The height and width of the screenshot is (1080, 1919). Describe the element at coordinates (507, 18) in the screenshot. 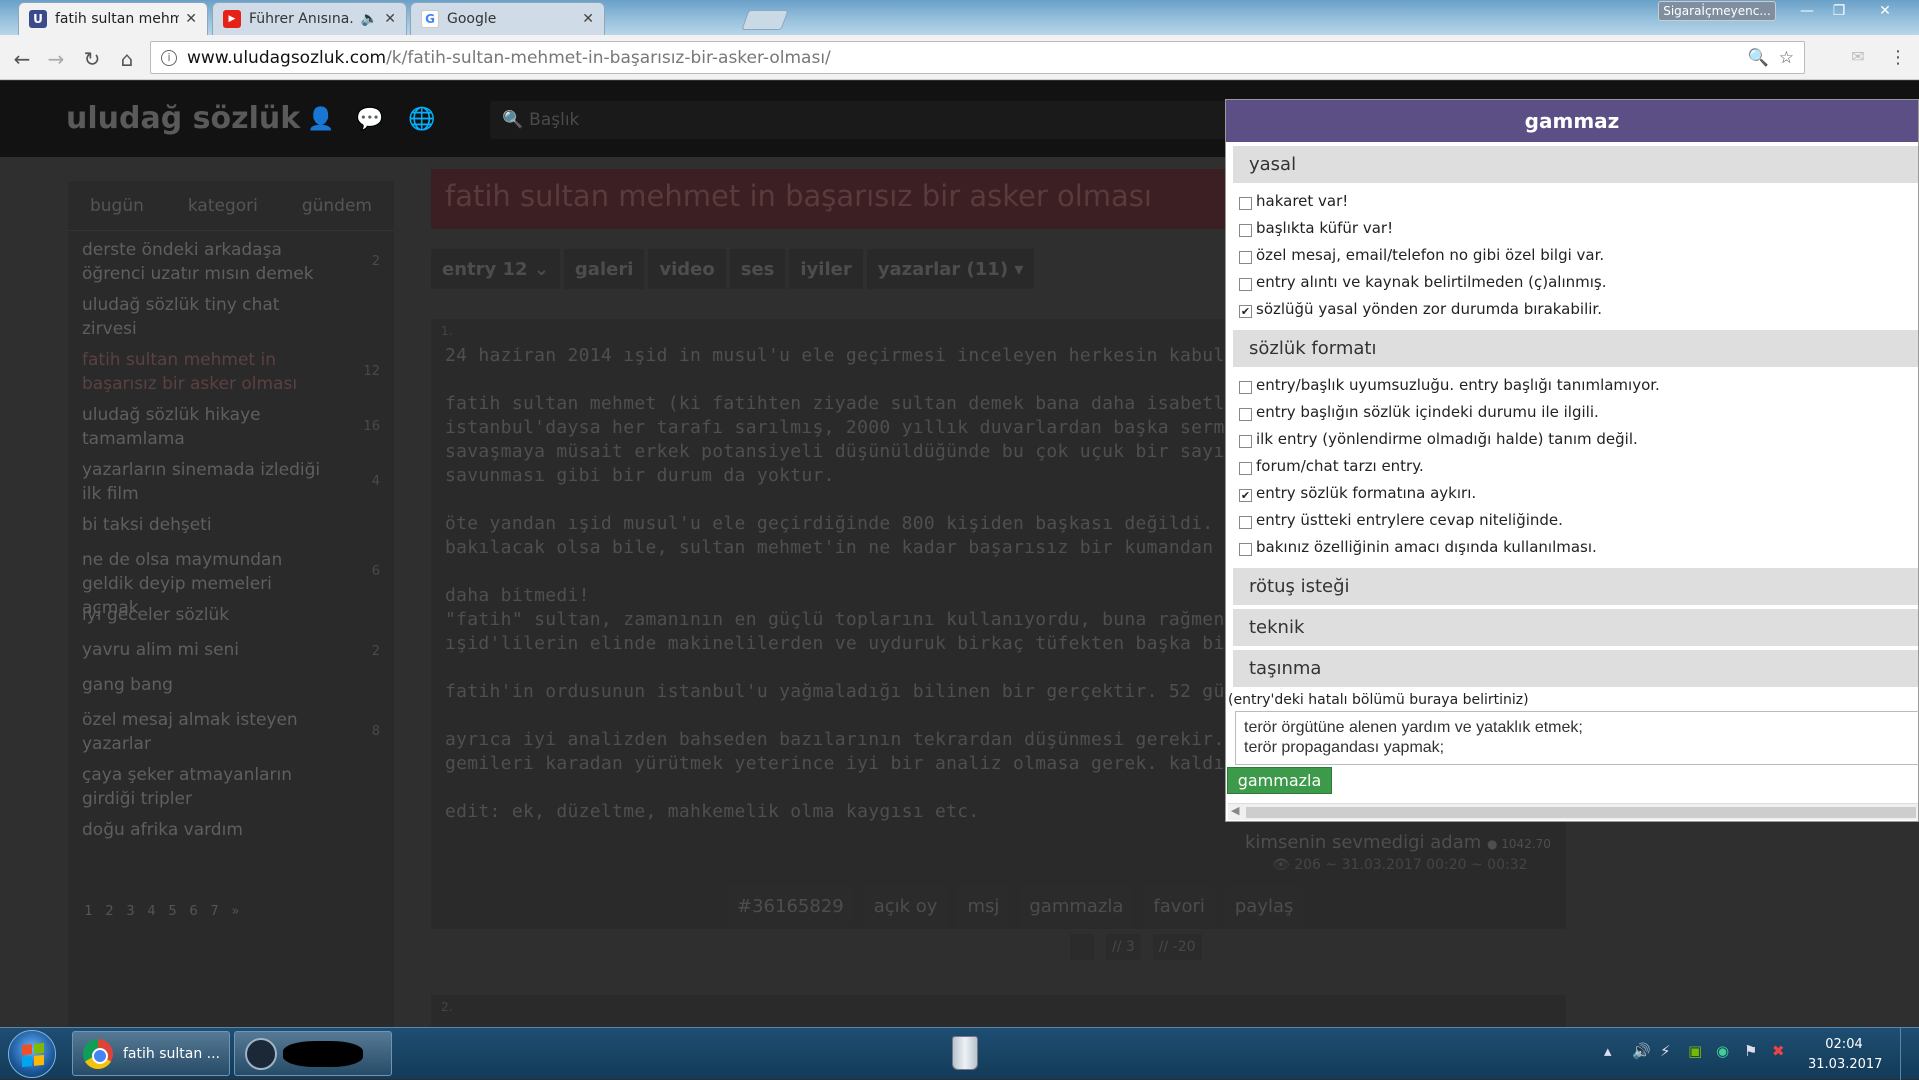

I see `tab-google: G Google ✕` at that location.